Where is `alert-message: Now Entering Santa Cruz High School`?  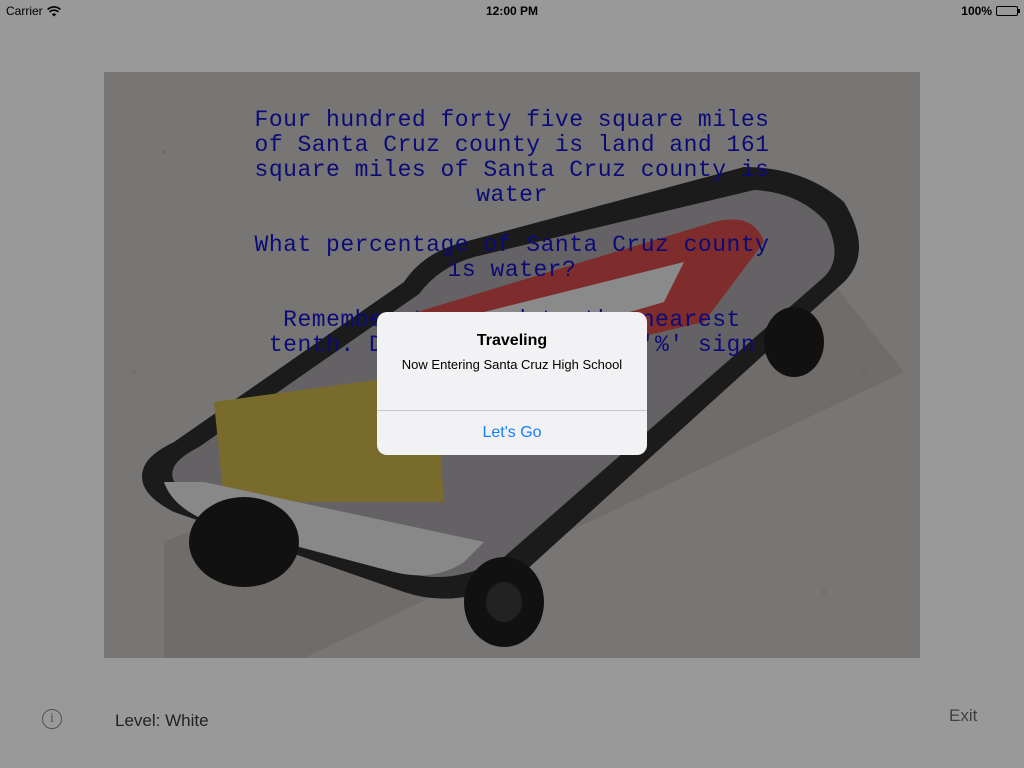 alert-message: Now Entering Santa Cruz High School is located at coordinates (512, 364).